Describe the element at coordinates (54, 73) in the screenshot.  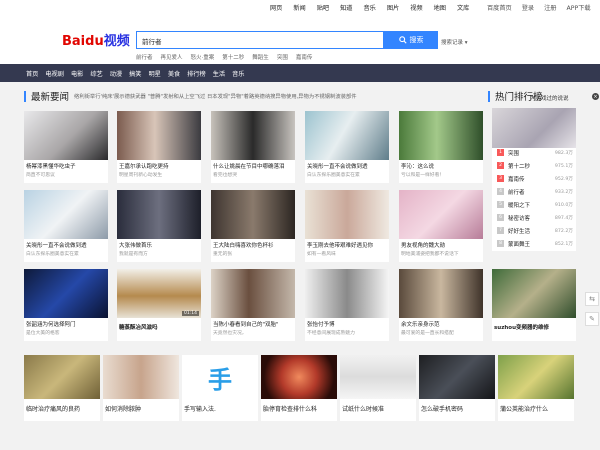
I see `nav-tv: 电视剧` at that location.